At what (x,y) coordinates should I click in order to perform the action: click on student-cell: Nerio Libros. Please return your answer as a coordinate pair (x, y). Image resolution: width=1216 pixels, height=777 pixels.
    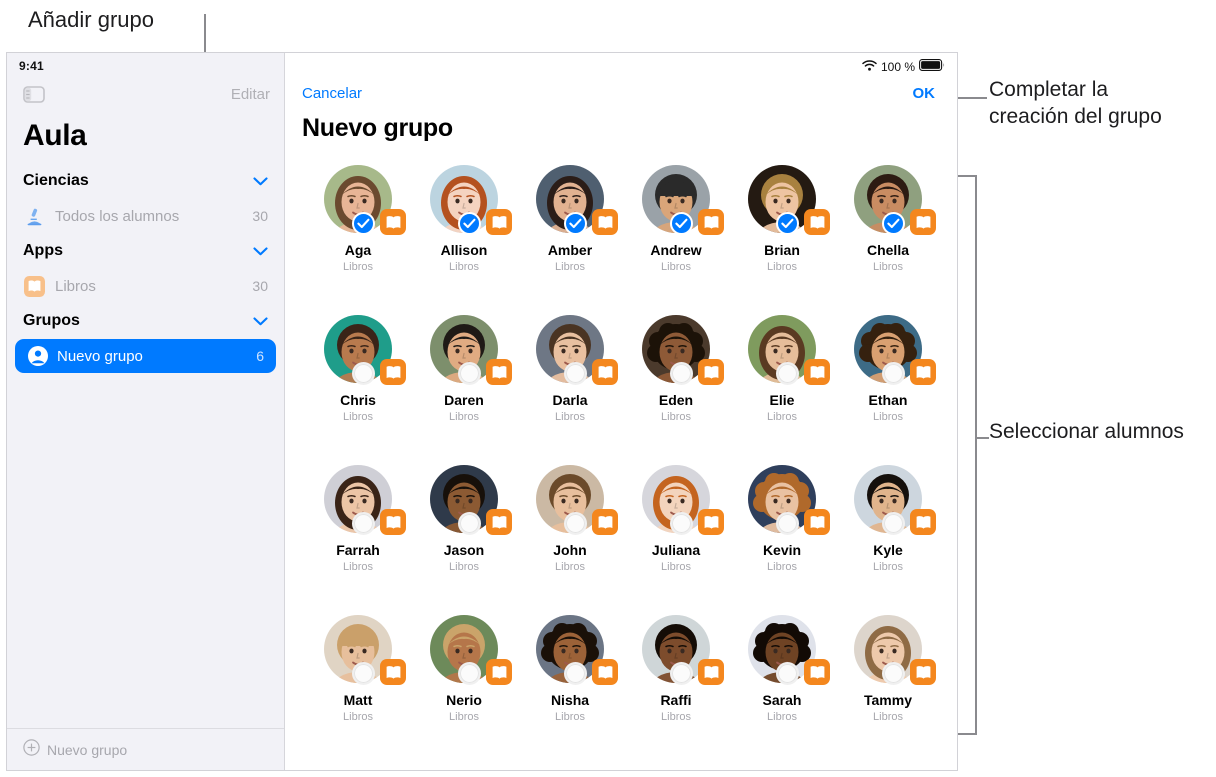
    Looking at the image, I should click on (464, 690).